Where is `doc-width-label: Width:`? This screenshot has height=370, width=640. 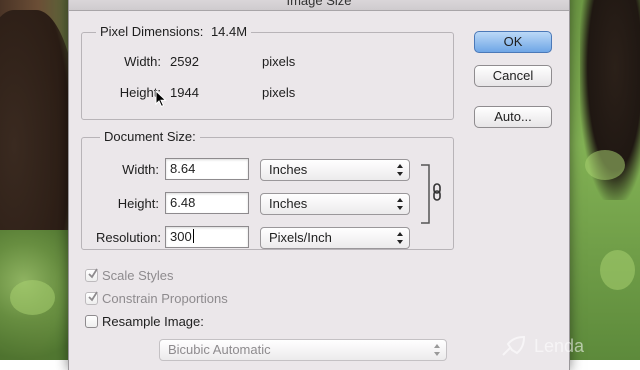 doc-width-label: Width: is located at coordinates (140, 169).